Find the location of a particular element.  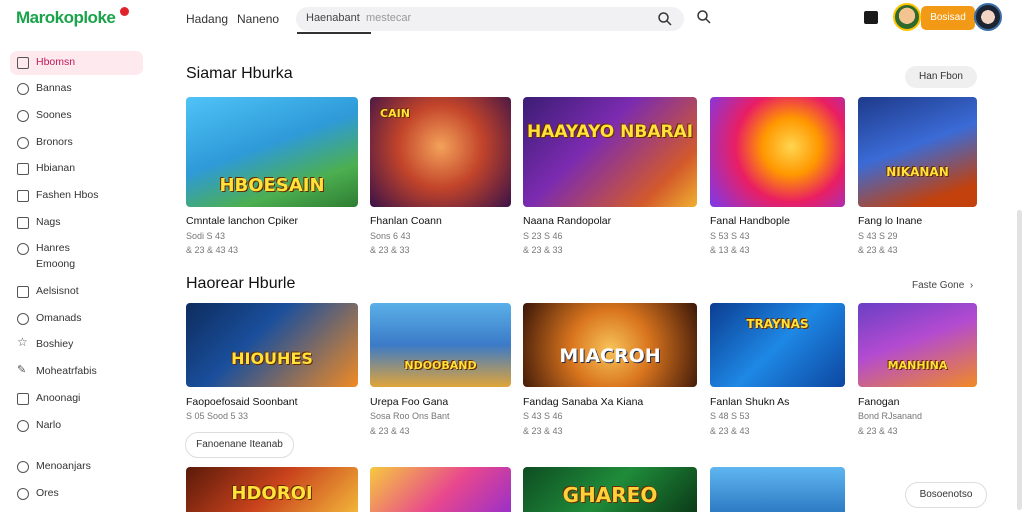

chat-icon is located at coordinates (23, 116).